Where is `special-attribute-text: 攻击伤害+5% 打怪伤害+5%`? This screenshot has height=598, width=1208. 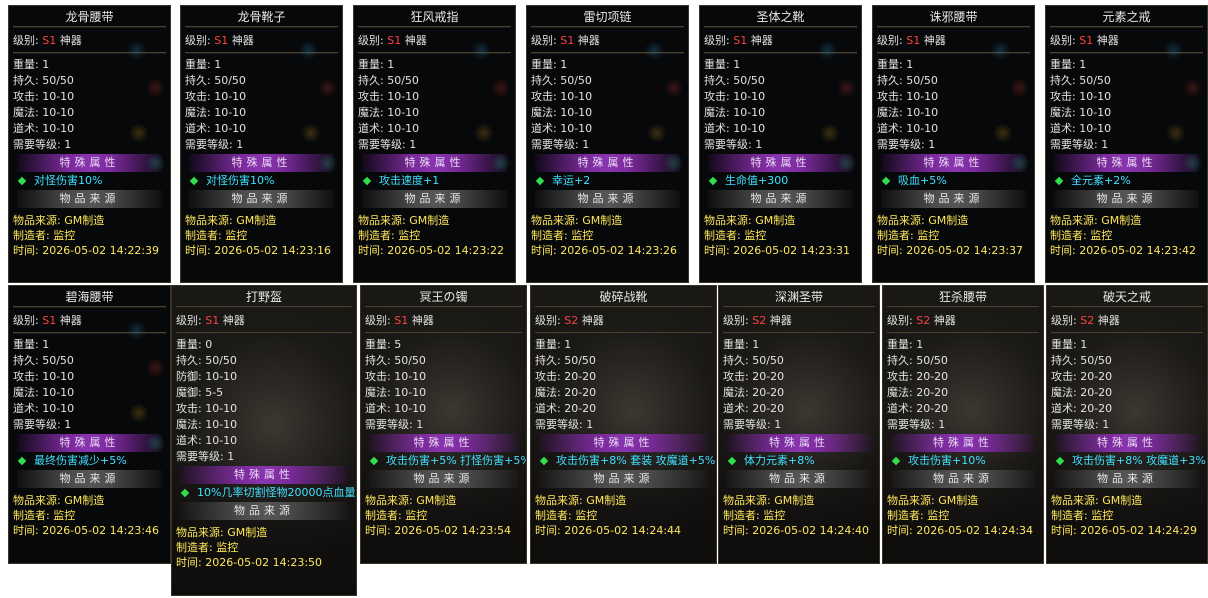
special-attribute-text: 攻击伤害+5% 打怪伤害+5% is located at coordinates (456, 460).